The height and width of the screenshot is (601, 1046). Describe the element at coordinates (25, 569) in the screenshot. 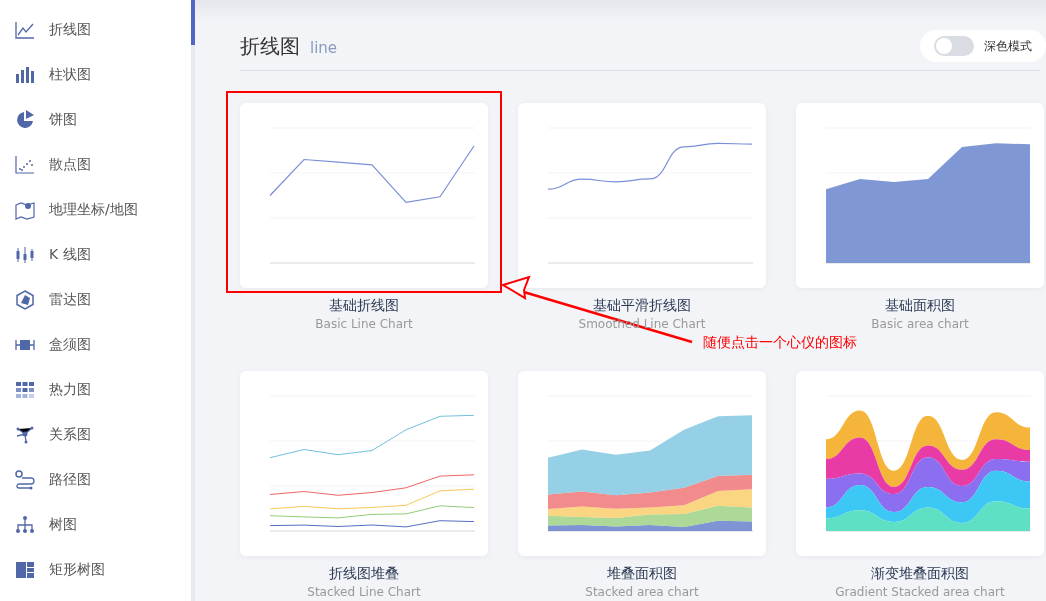

I see `treemap-icon` at that location.